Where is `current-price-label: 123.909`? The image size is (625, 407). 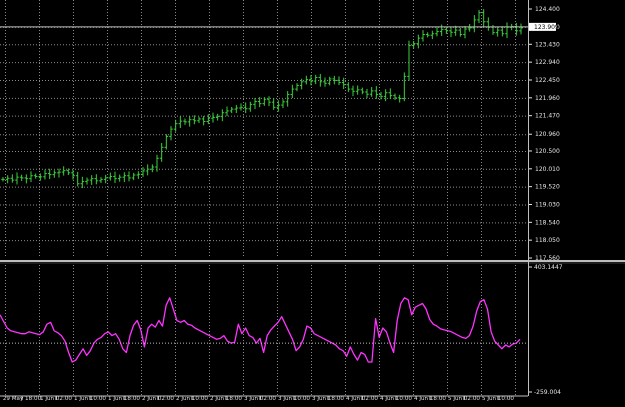 current-price-label: 123.909 is located at coordinates (546, 27).